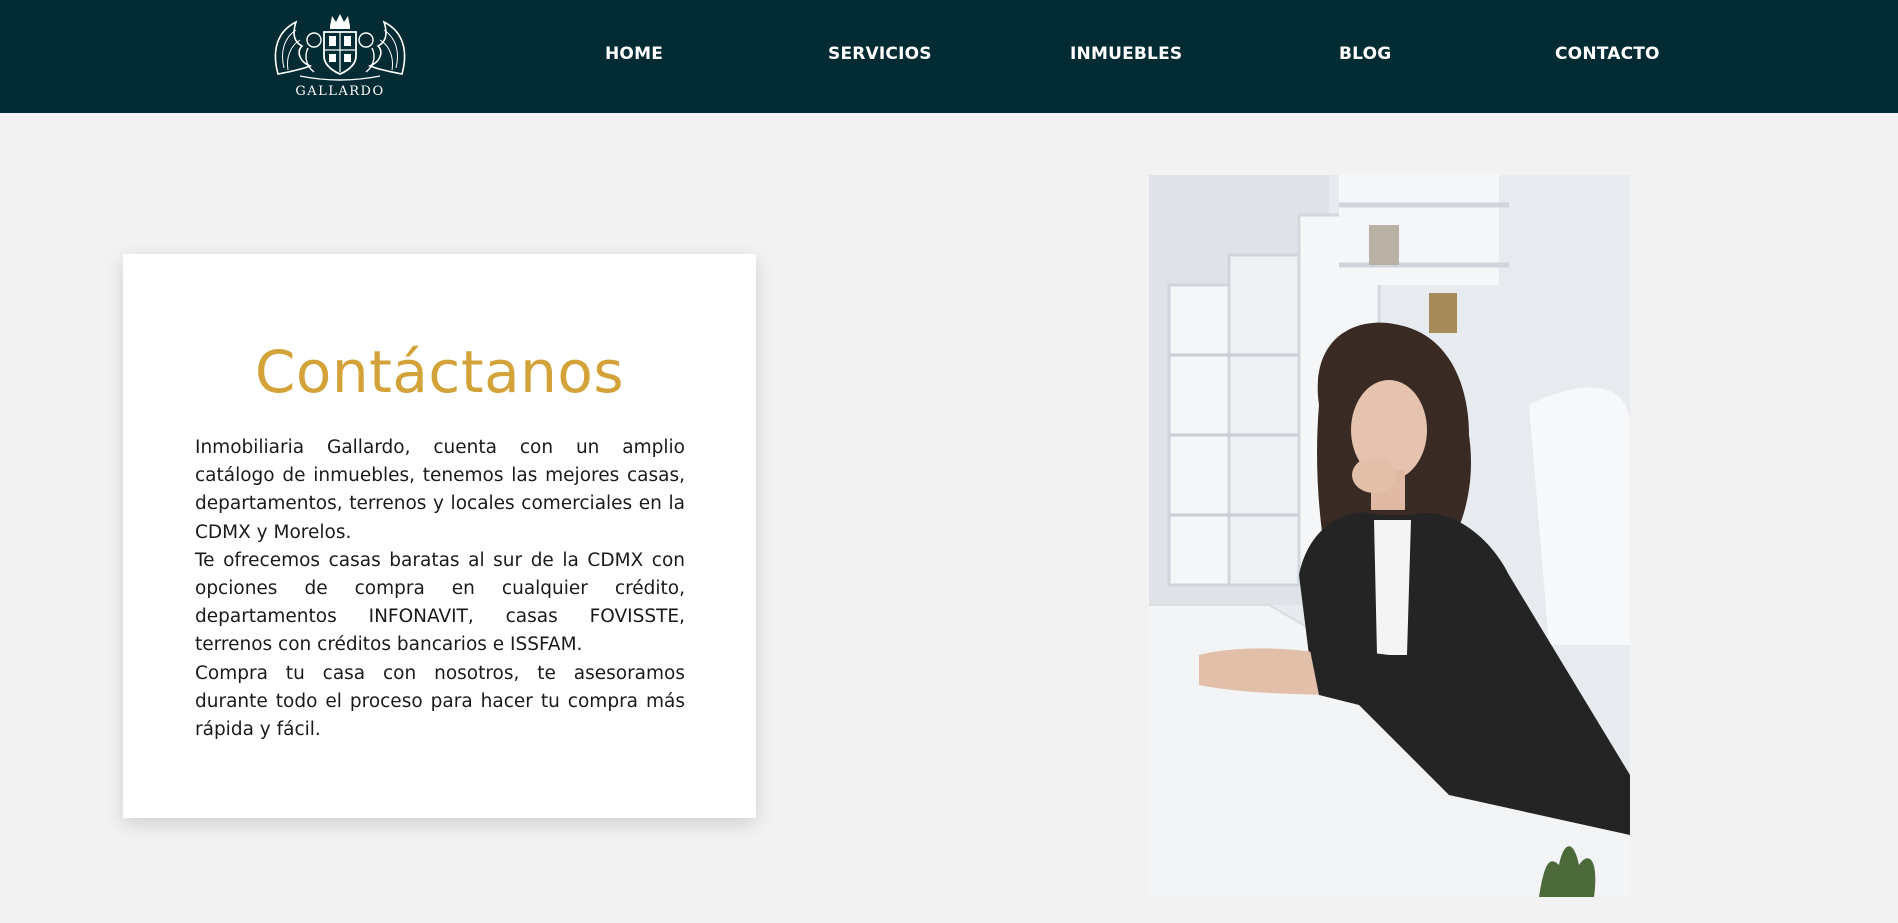 This screenshot has height=923, width=1898. I want to click on nav-blog: BLOG, so click(1365, 54).